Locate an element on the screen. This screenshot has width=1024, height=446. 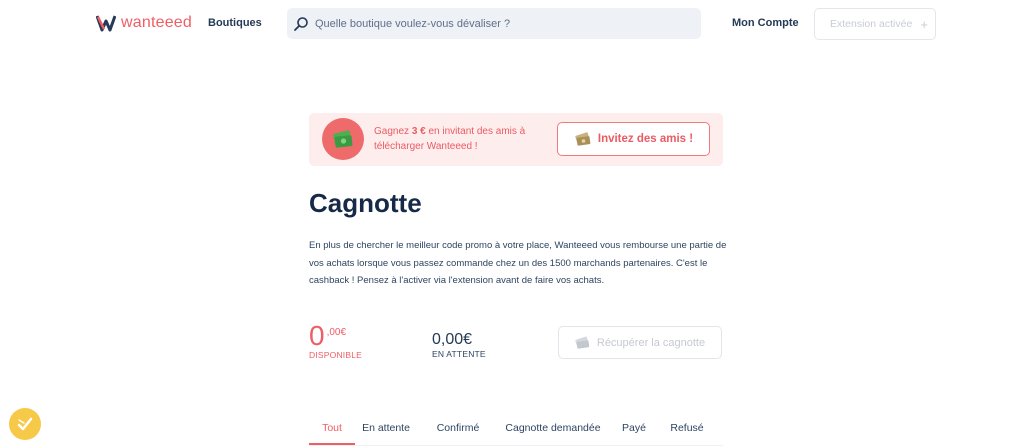
available-balance: 0 ,00€ DISPONIBLE is located at coordinates (336, 340).